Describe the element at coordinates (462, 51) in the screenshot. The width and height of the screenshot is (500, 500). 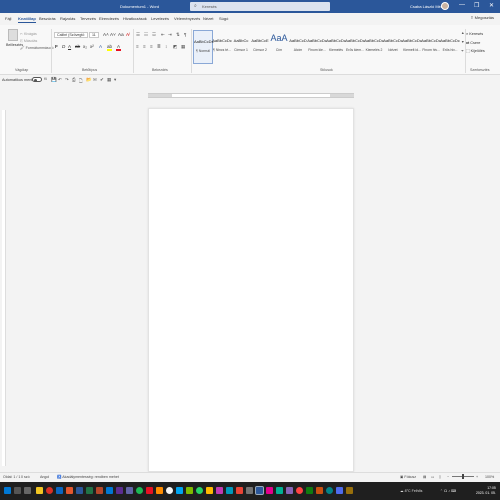
I see `gallery-more-icon: ⏷` at that location.